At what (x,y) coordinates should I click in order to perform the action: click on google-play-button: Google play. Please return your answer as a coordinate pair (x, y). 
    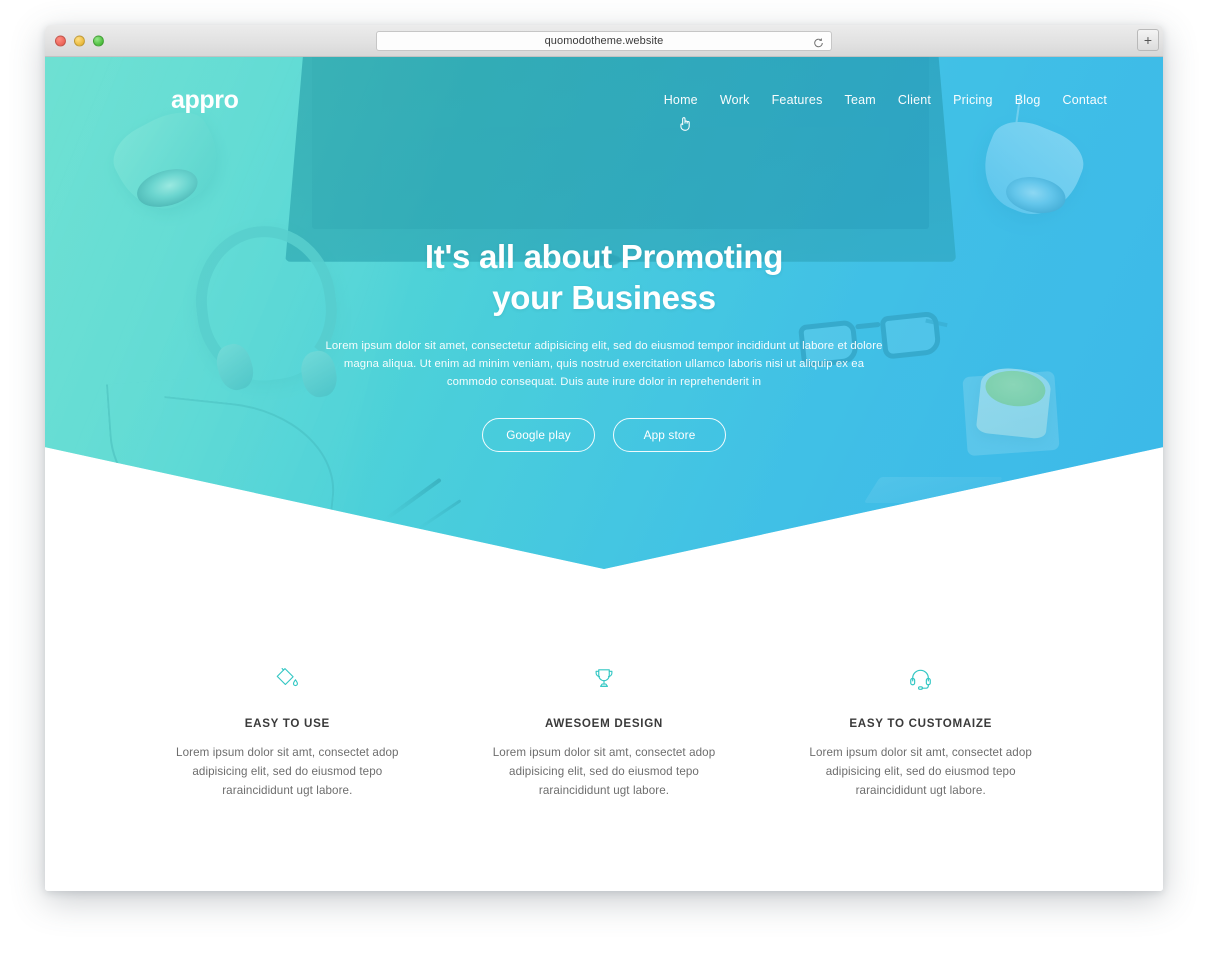
    Looking at the image, I should click on (538, 434).